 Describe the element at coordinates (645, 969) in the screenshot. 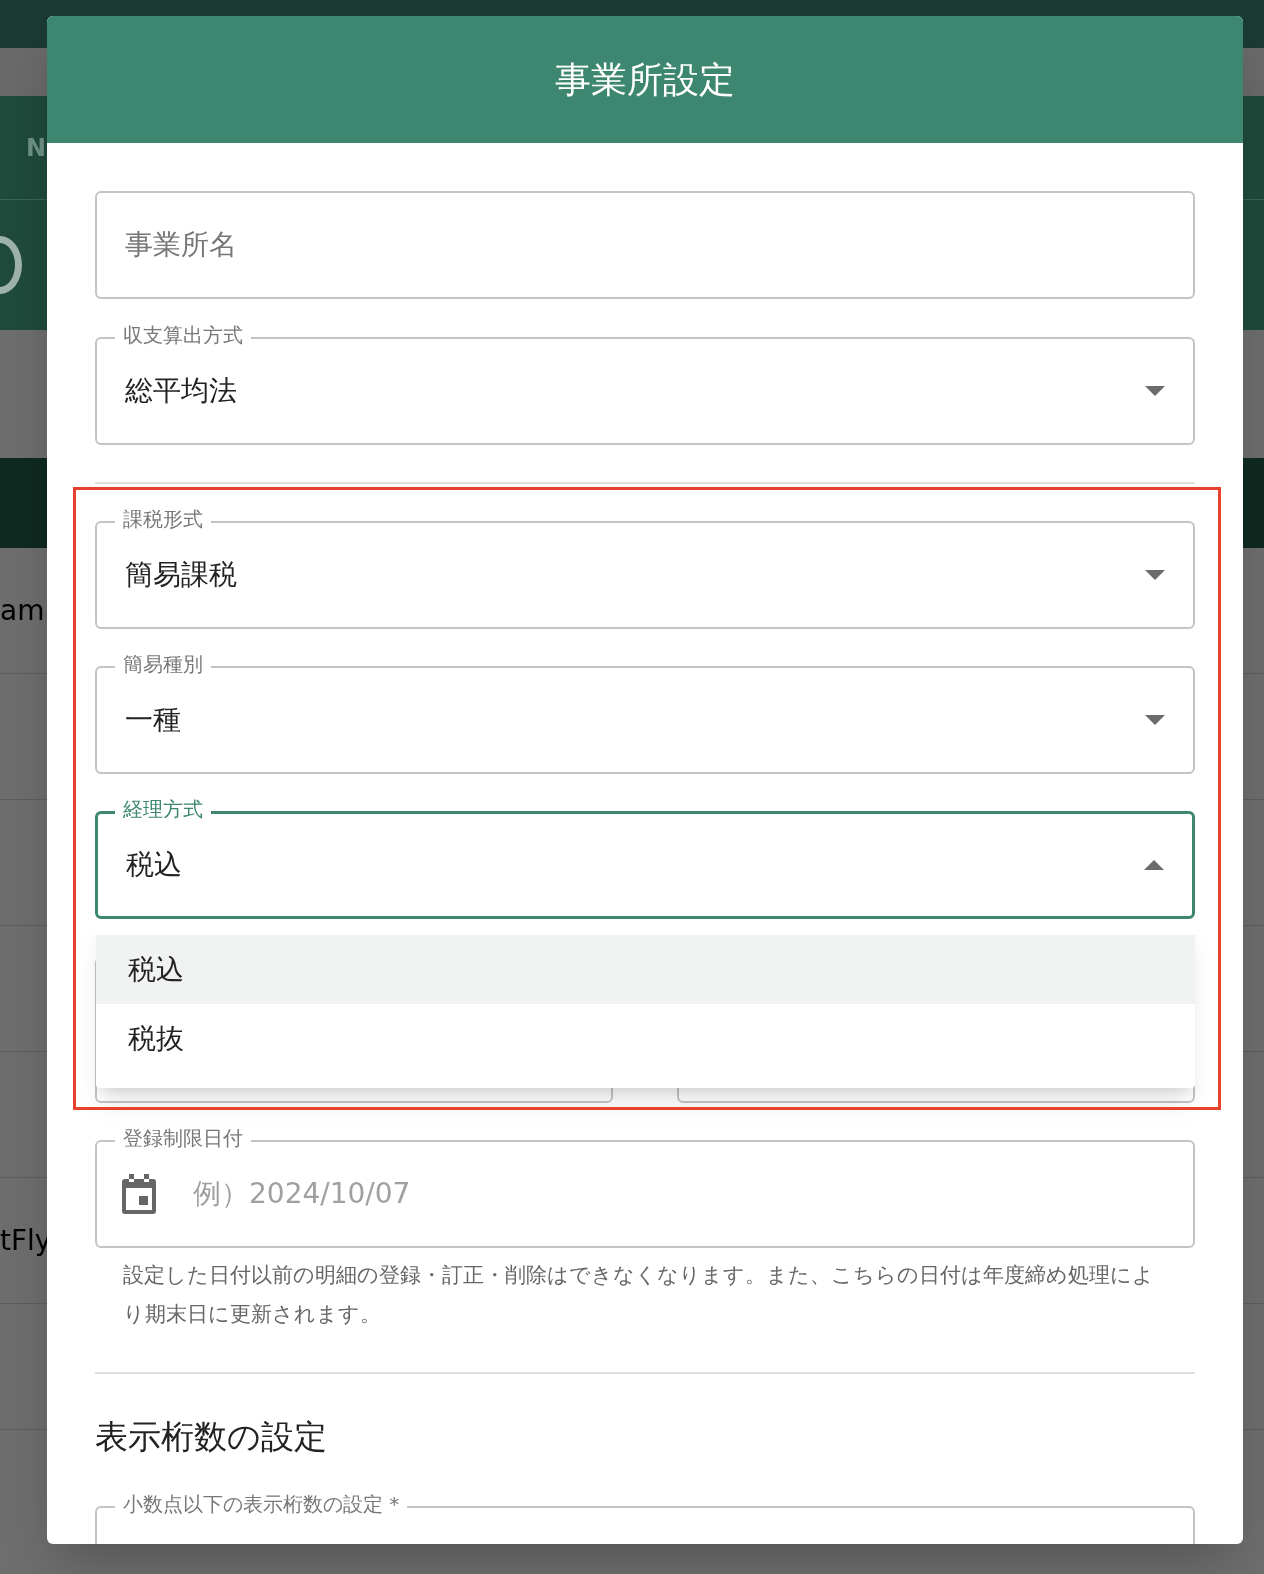

I see `menu-item: 税込` at that location.